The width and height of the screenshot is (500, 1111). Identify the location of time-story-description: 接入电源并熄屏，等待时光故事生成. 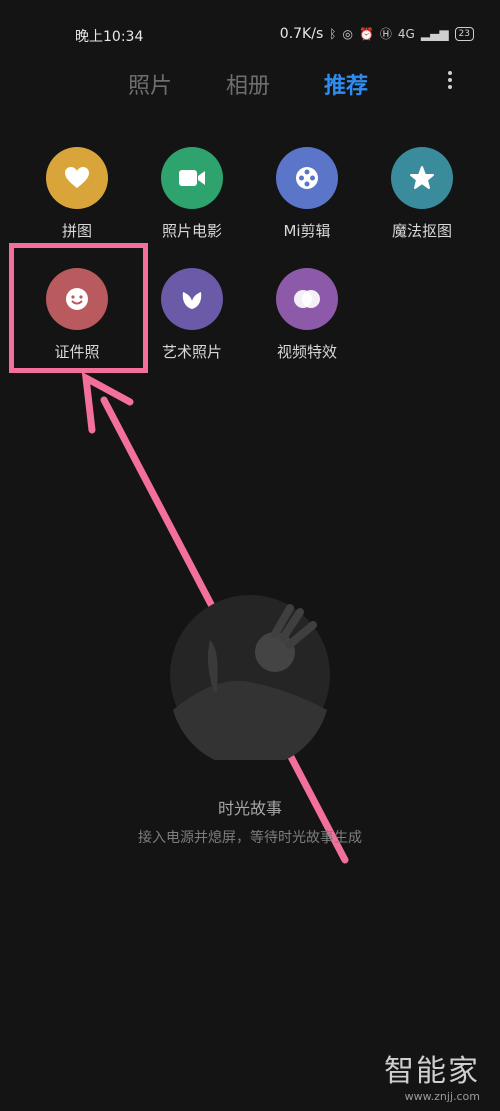
(250, 838).